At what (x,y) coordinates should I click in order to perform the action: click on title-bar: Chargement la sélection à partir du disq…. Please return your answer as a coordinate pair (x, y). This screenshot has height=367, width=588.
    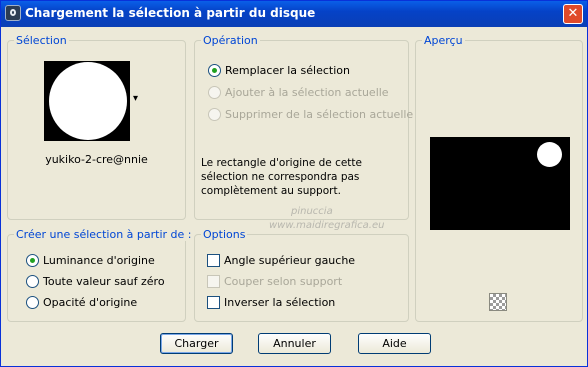
    Looking at the image, I should click on (294, 14).